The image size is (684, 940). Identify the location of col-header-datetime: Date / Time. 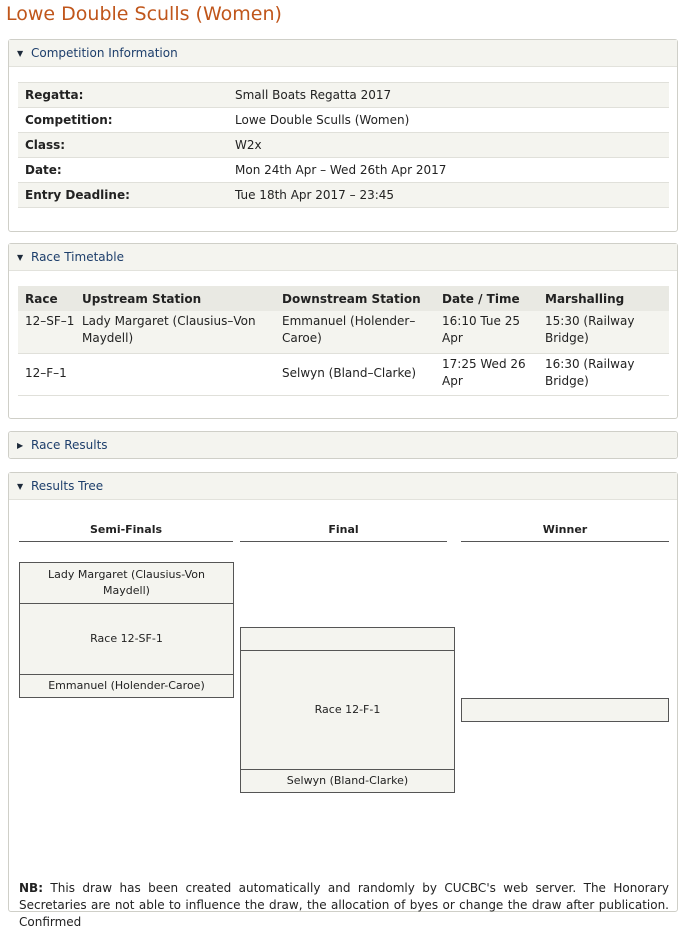
(486, 298).